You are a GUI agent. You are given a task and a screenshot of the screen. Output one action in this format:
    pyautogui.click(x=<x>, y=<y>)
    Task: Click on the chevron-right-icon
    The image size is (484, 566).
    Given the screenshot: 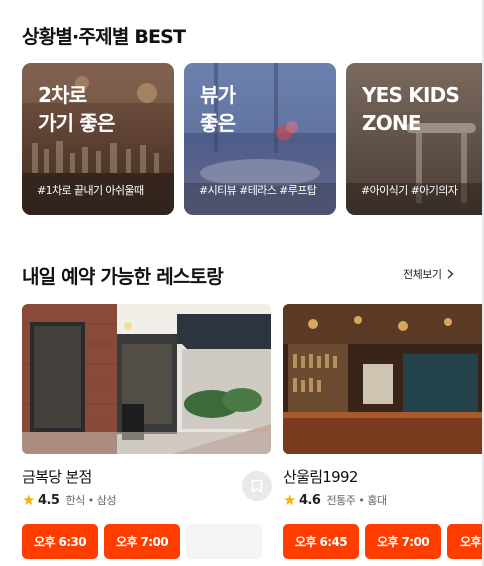 What is the action you would take?
    pyautogui.click(x=451, y=274)
    